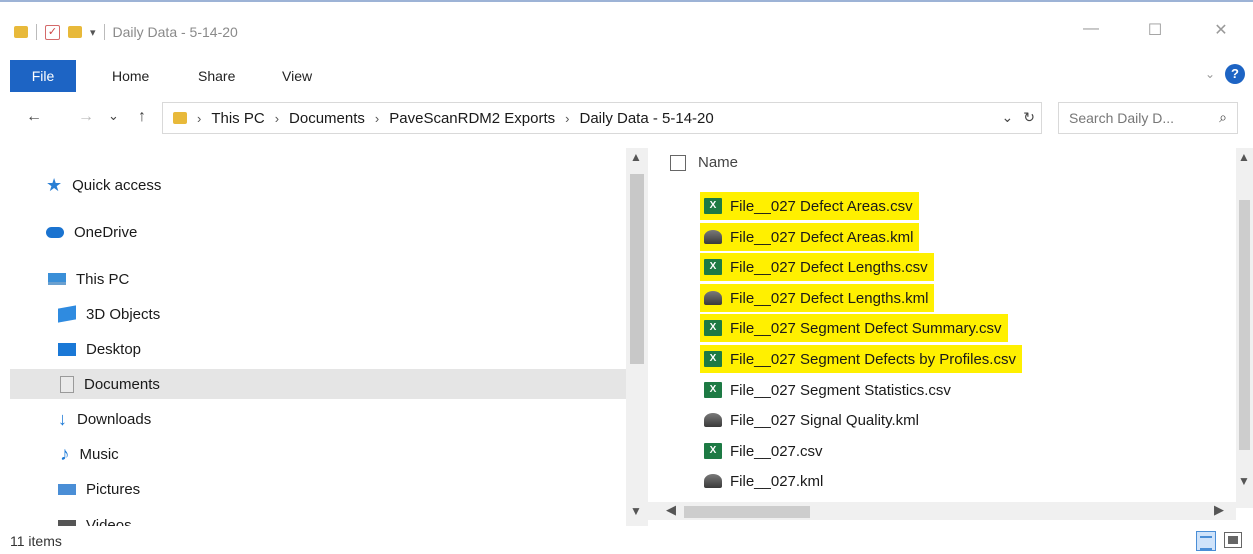  I want to click on download-icon: ↓, so click(62, 419).